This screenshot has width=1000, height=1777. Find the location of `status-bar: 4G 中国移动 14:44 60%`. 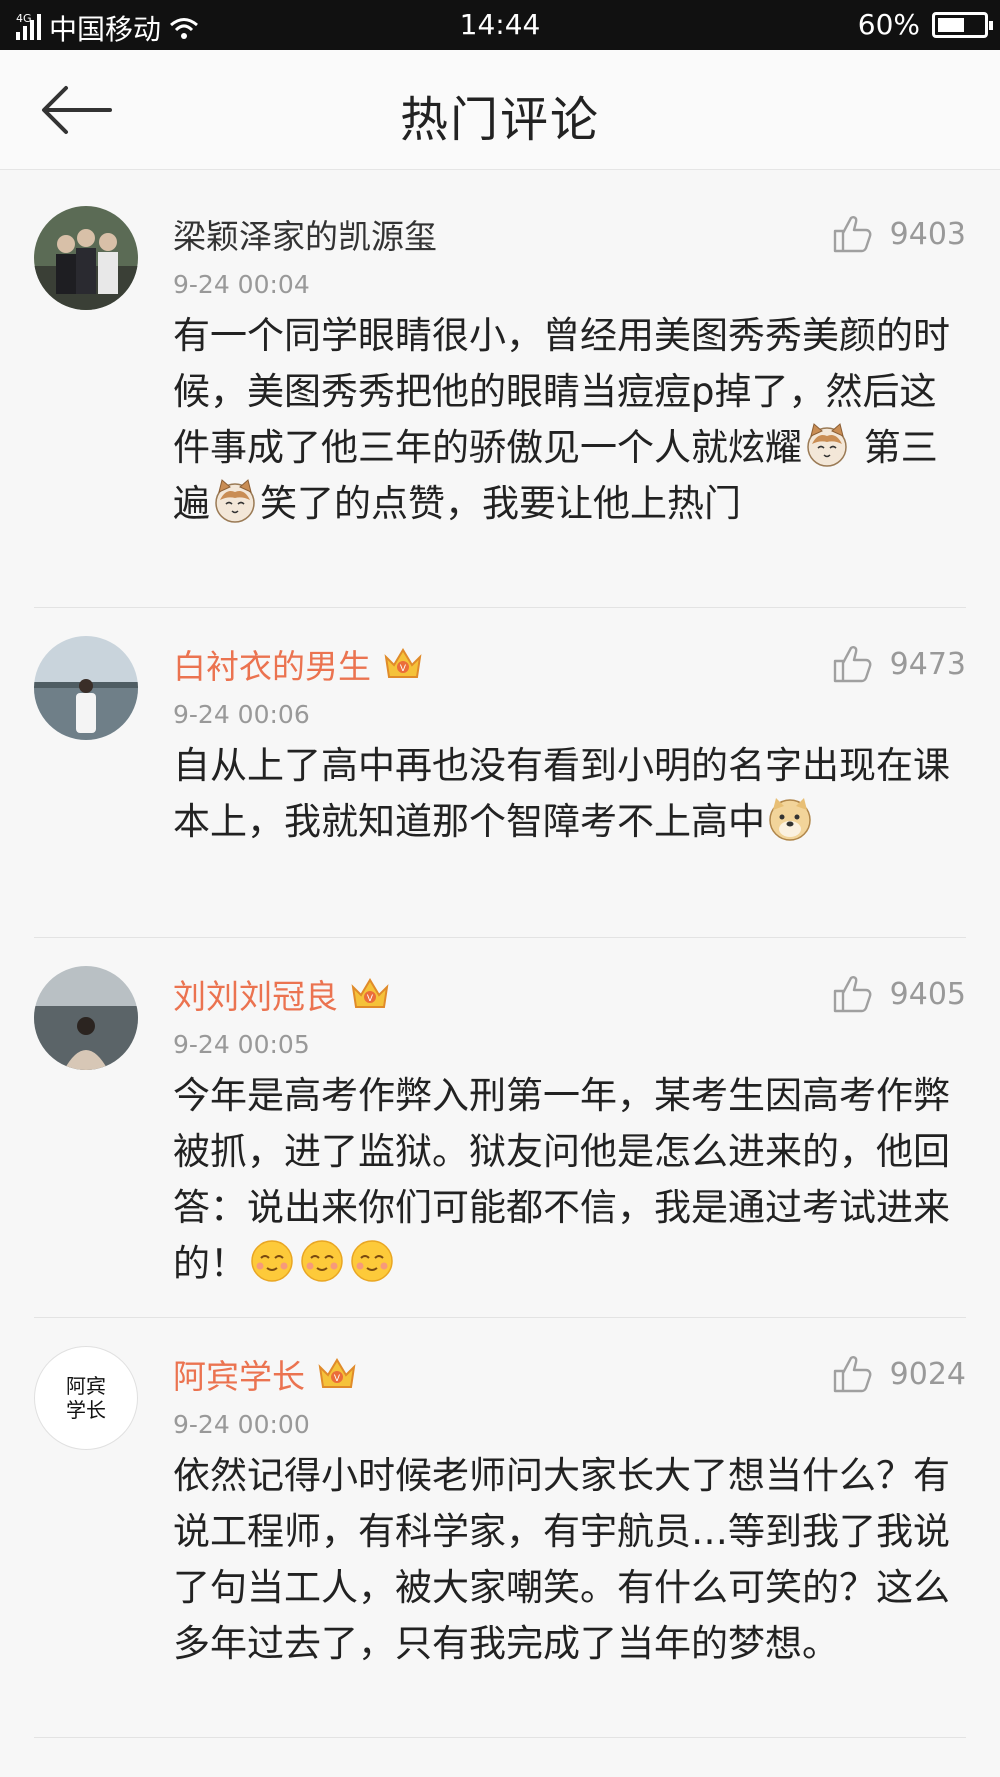

status-bar: 4G 中国移动 14:44 60% is located at coordinates (500, 25).